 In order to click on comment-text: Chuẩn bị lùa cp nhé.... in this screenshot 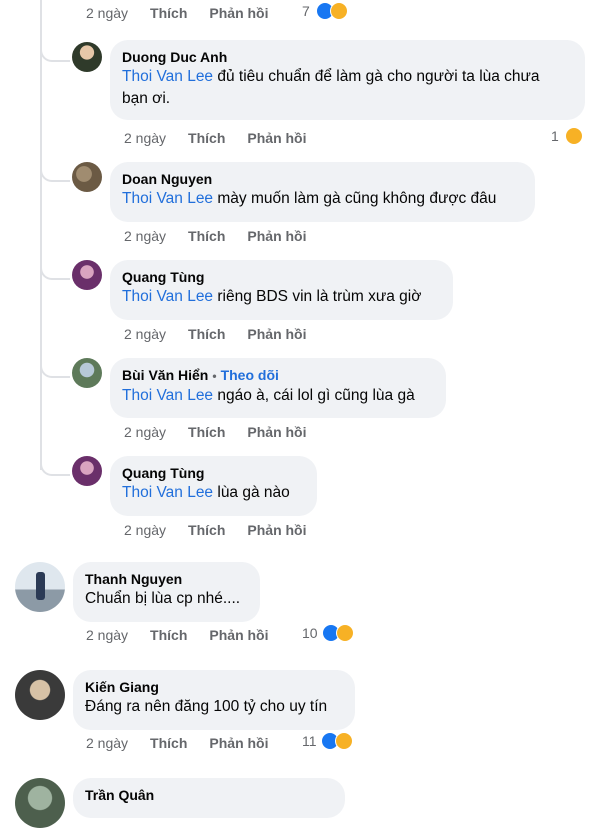, I will do `click(163, 598)`.